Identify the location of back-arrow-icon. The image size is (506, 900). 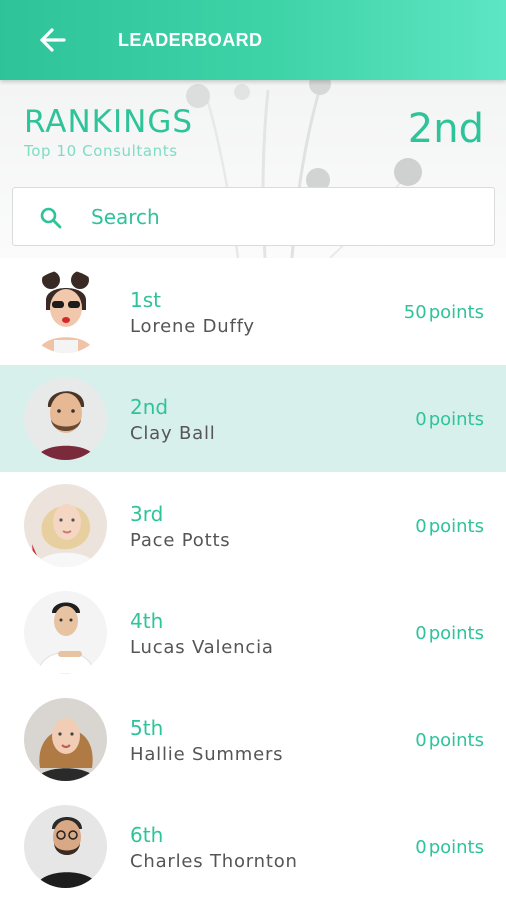
(53, 40).